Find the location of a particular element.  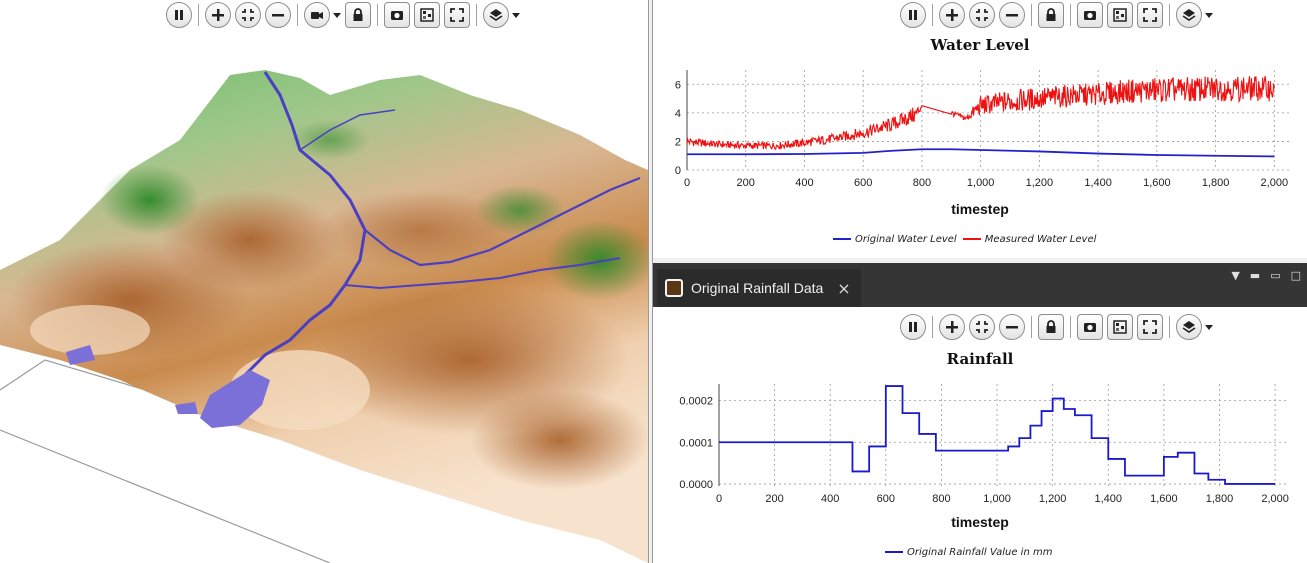

snapshot-icon is located at coordinates (397, 15).